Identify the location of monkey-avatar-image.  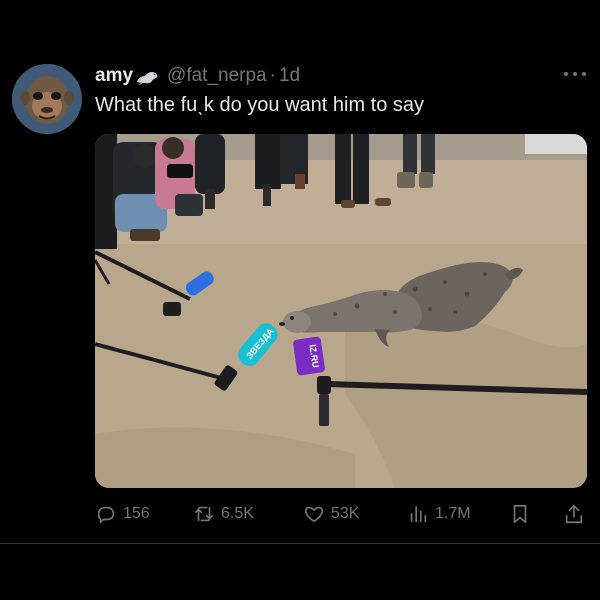
(47, 99).